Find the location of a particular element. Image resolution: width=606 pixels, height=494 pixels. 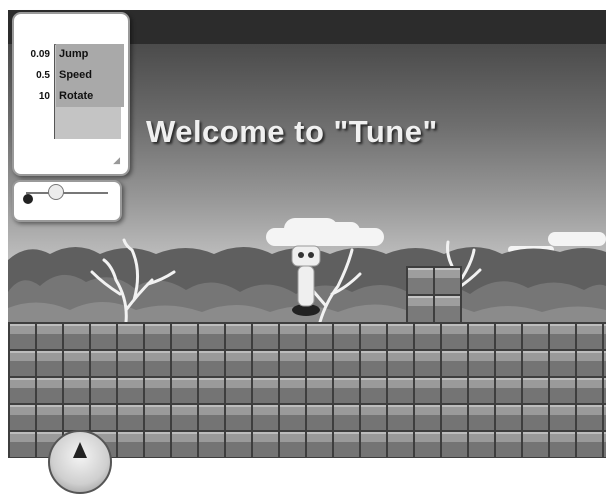

parameter-row-jump: 0.09 Jump is located at coordinates (71, 54).